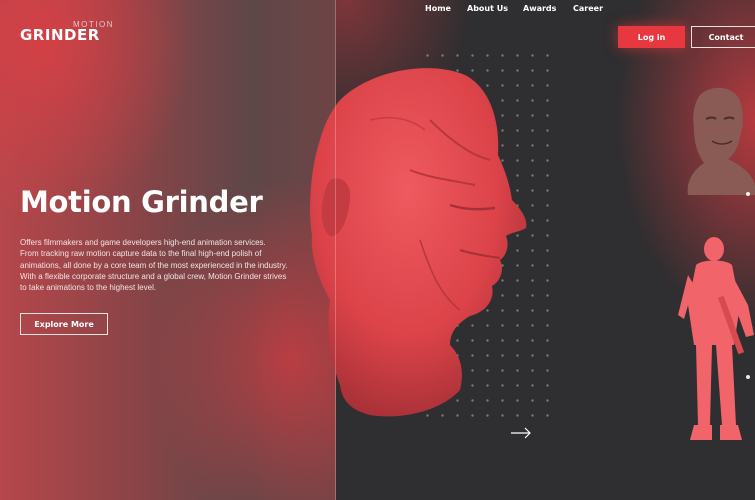  What do you see at coordinates (335, 250) in the screenshot?
I see `vertical-divider` at bounding box center [335, 250].